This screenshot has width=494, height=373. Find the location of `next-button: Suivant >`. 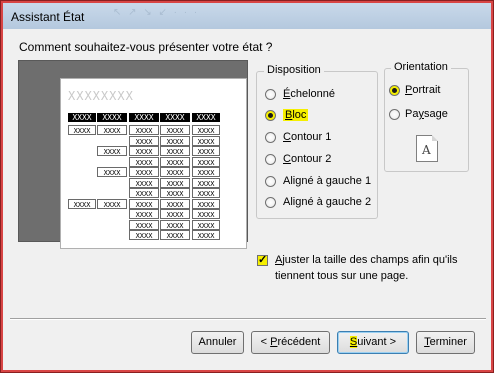

next-button: Suivant > is located at coordinates (373, 342).